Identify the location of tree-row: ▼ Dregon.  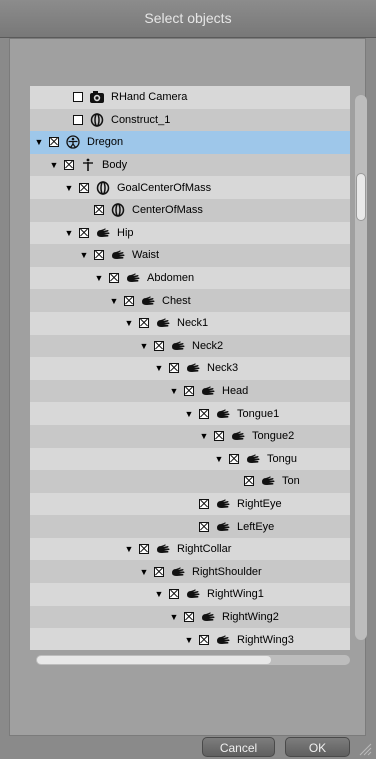
(190, 142).